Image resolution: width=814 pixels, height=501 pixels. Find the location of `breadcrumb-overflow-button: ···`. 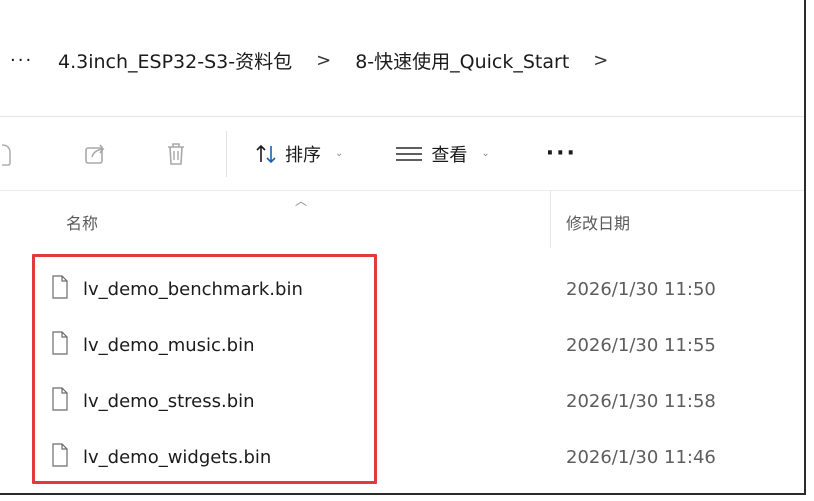

breadcrumb-overflow-button: ··· is located at coordinates (31, 60).